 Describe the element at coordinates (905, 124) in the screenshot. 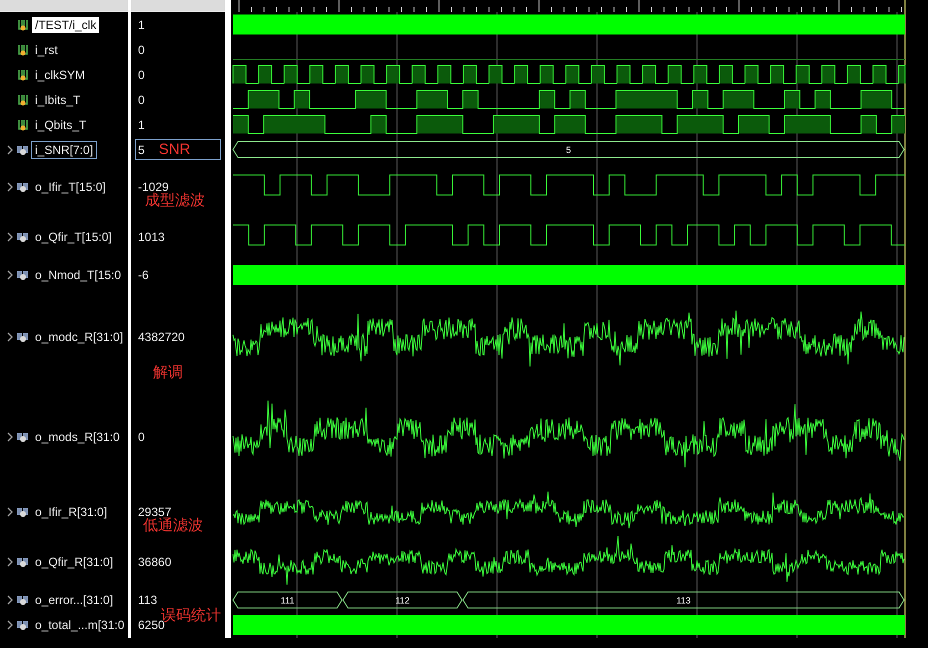

I see `cursor-line` at that location.